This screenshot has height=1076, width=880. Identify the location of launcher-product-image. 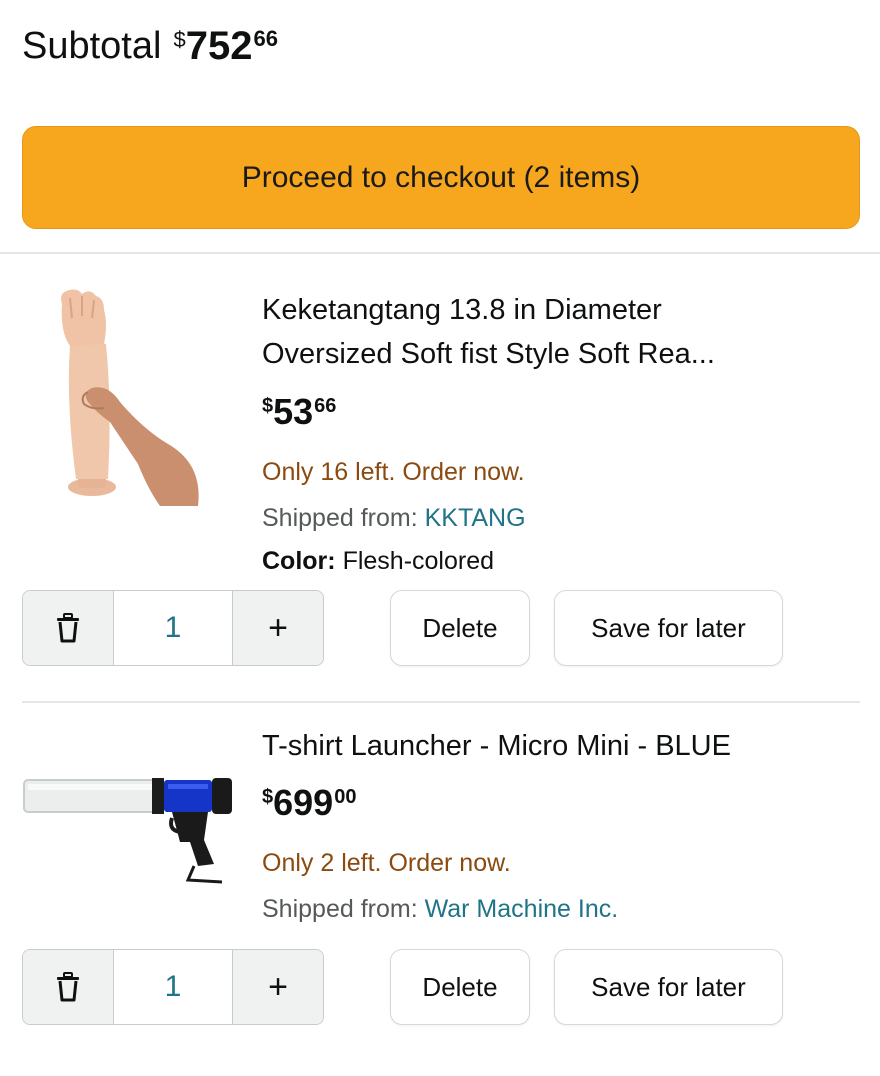
(127, 831).